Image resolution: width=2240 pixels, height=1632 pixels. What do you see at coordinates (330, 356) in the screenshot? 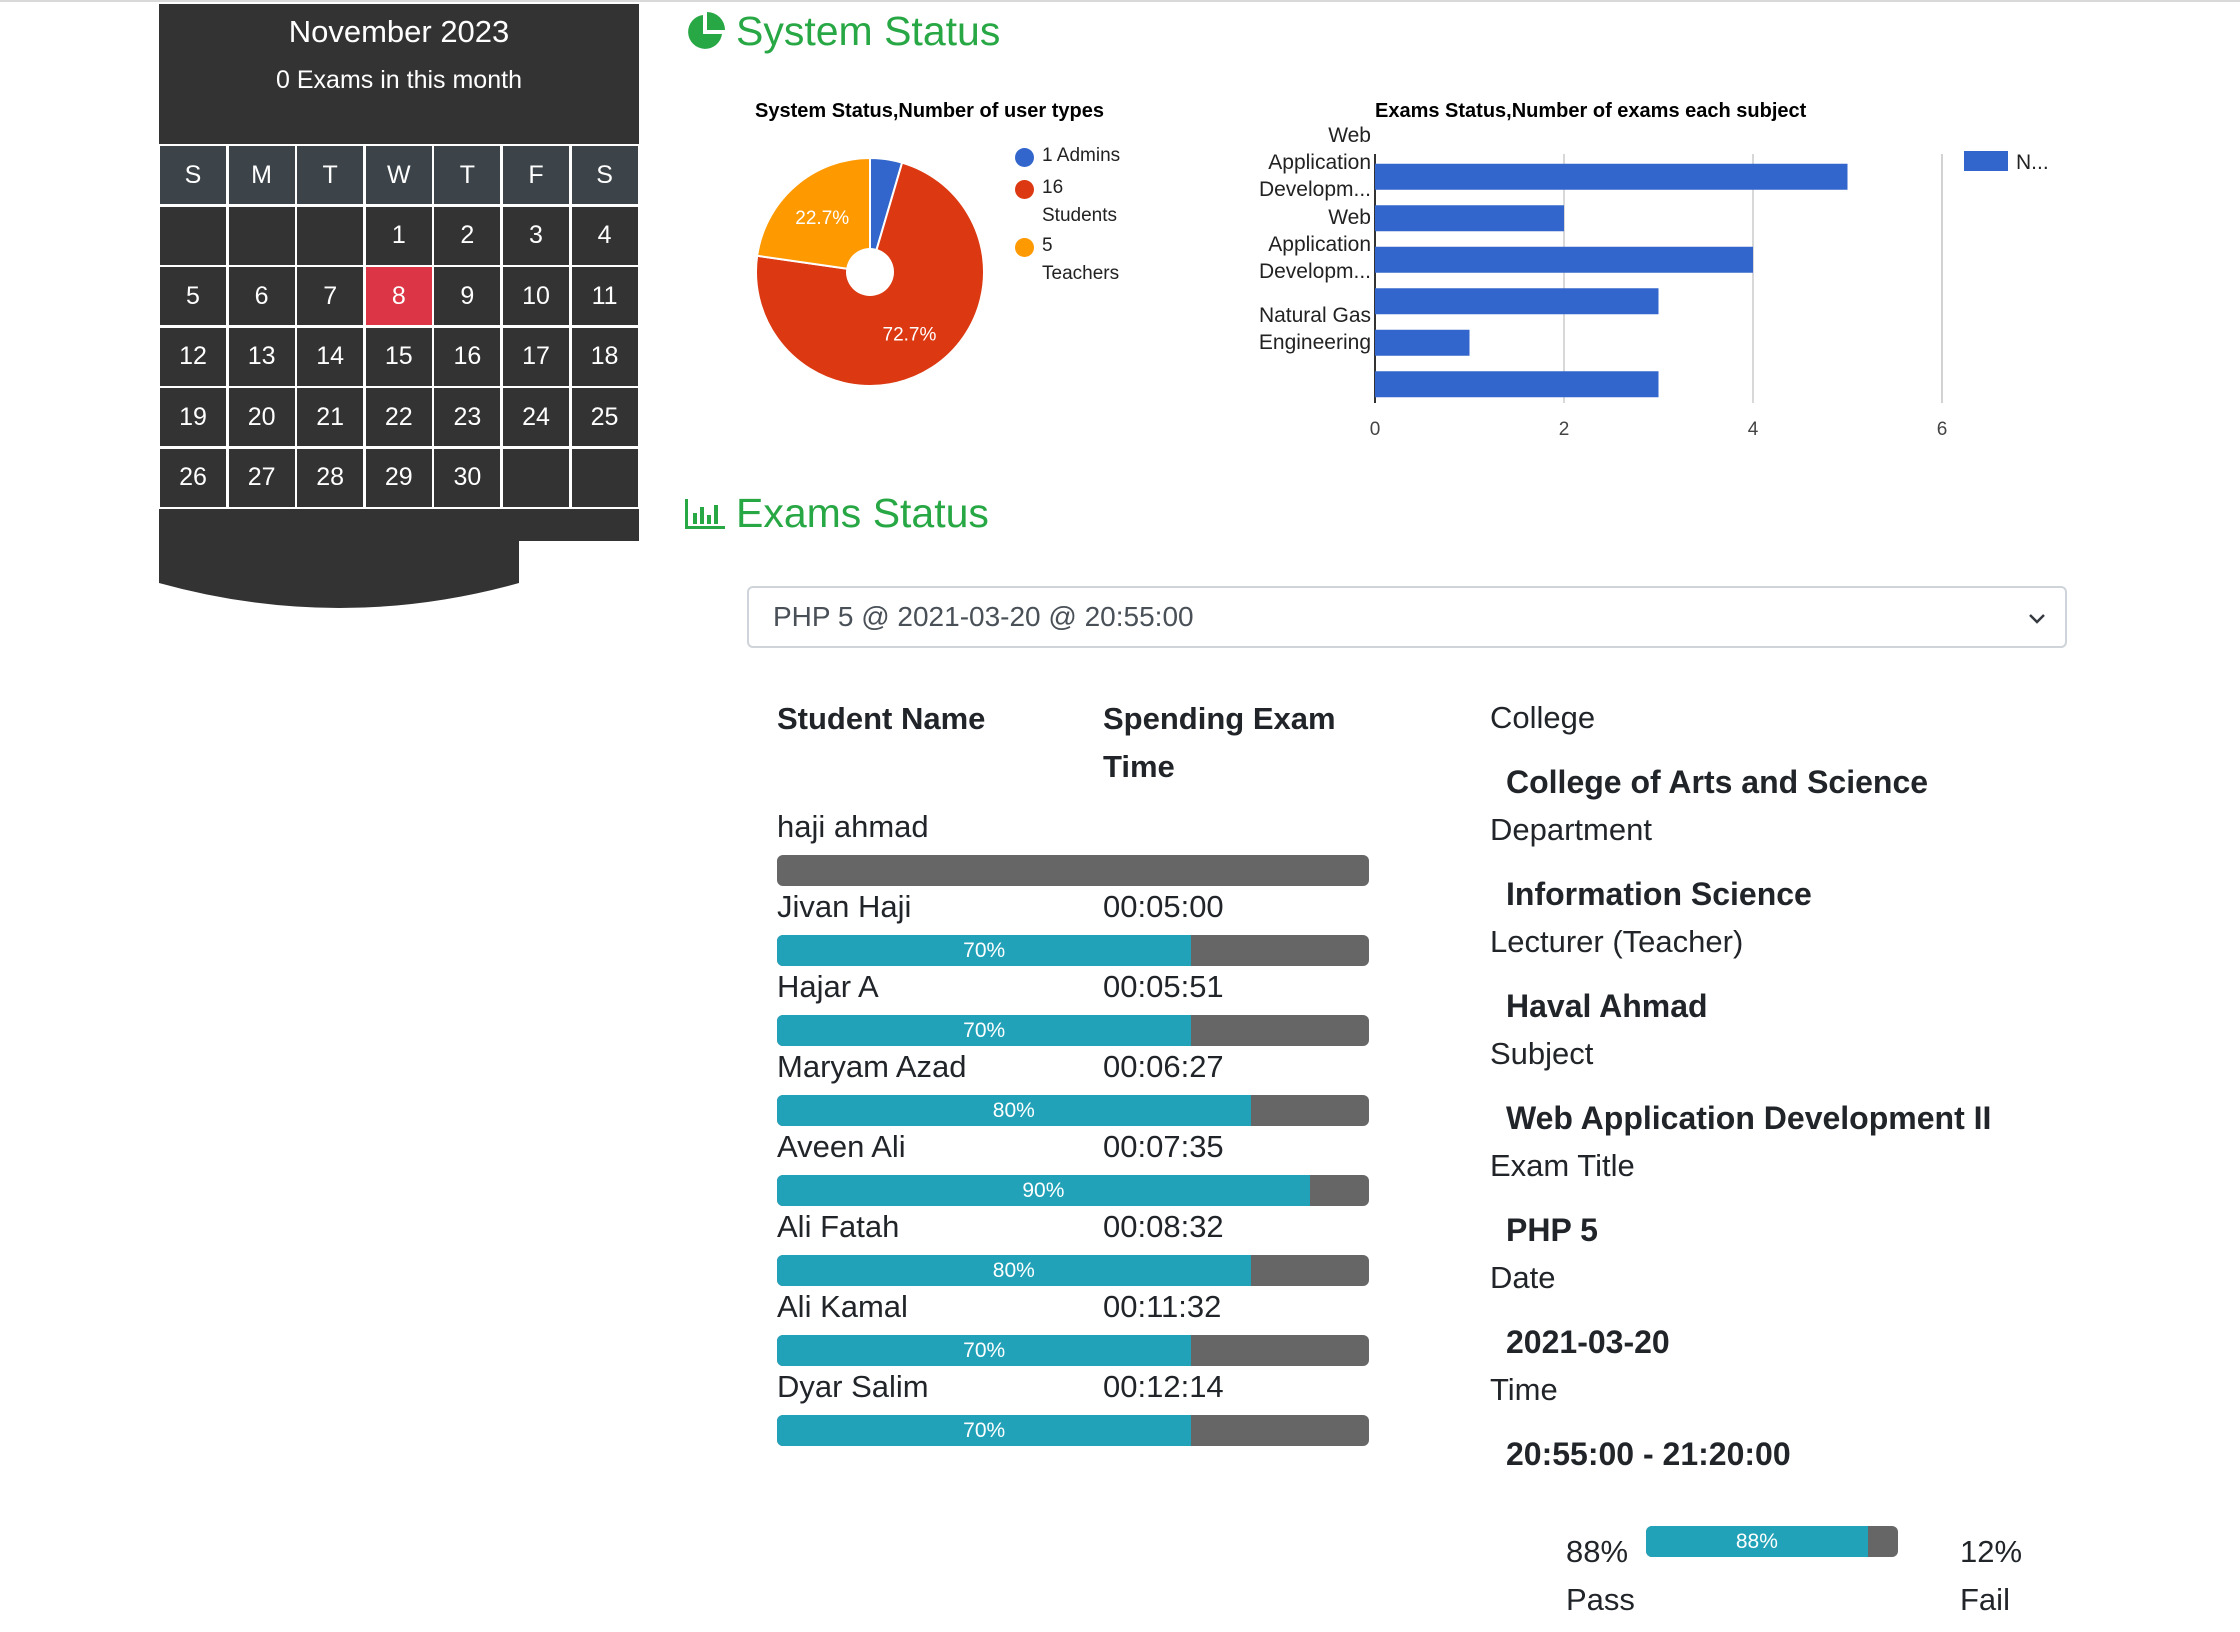
I see `calendar-day: 14` at bounding box center [330, 356].